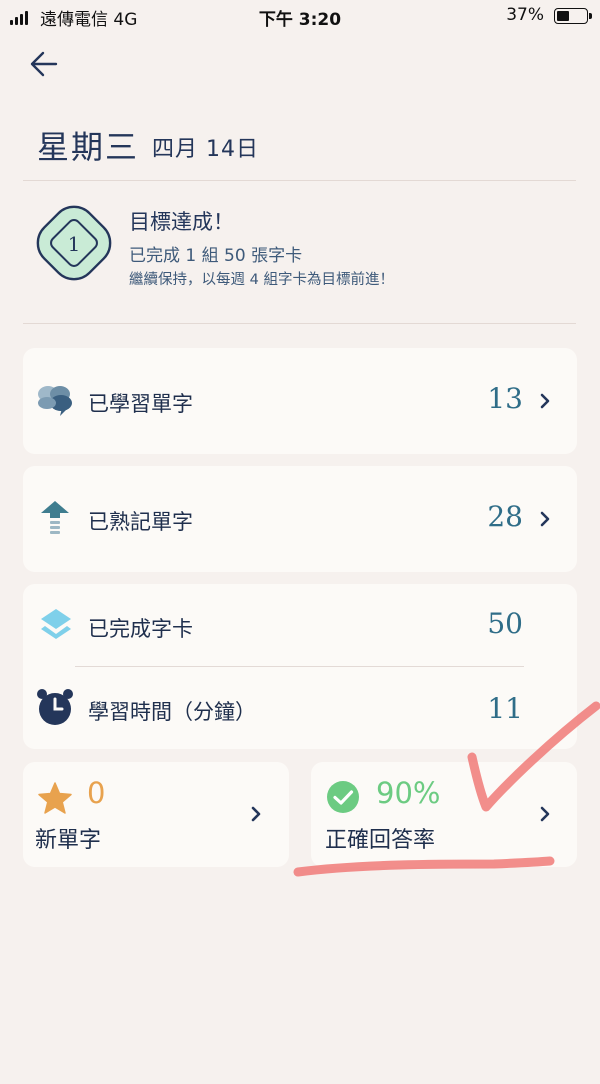 The height and width of the screenshot is (1084, 600). Describe the element at coordinates (261, 280) in the screenshot. I see `goal-encouragement-text: 繼續保持，以每週 4 組字卡為目標前進！` at that location.